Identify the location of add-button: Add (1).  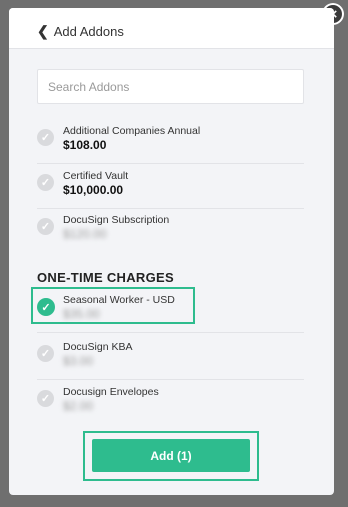
(171, 455).